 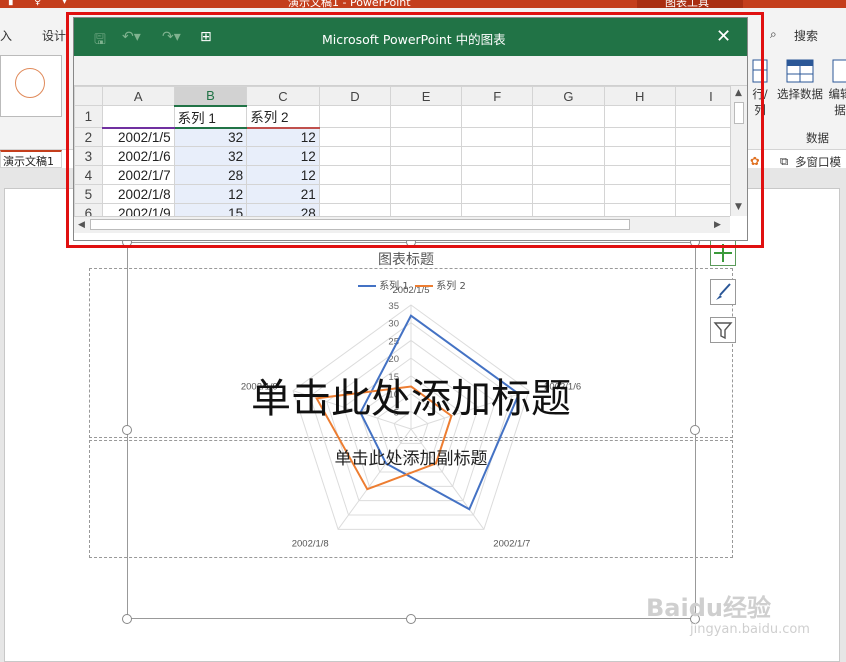 What do you see at coordinates (88, 175) in the screenshot?
I see `row-header: 4` at bounding box center [88, 175].